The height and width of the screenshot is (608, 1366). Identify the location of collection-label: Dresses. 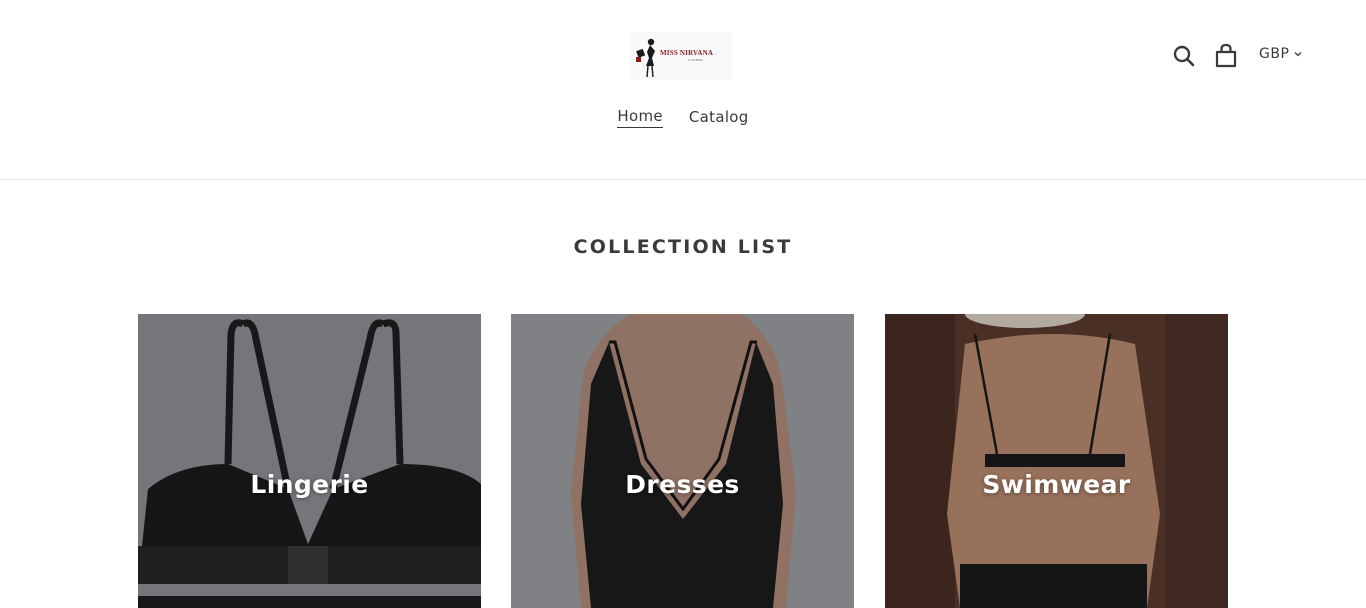
(682, 484).